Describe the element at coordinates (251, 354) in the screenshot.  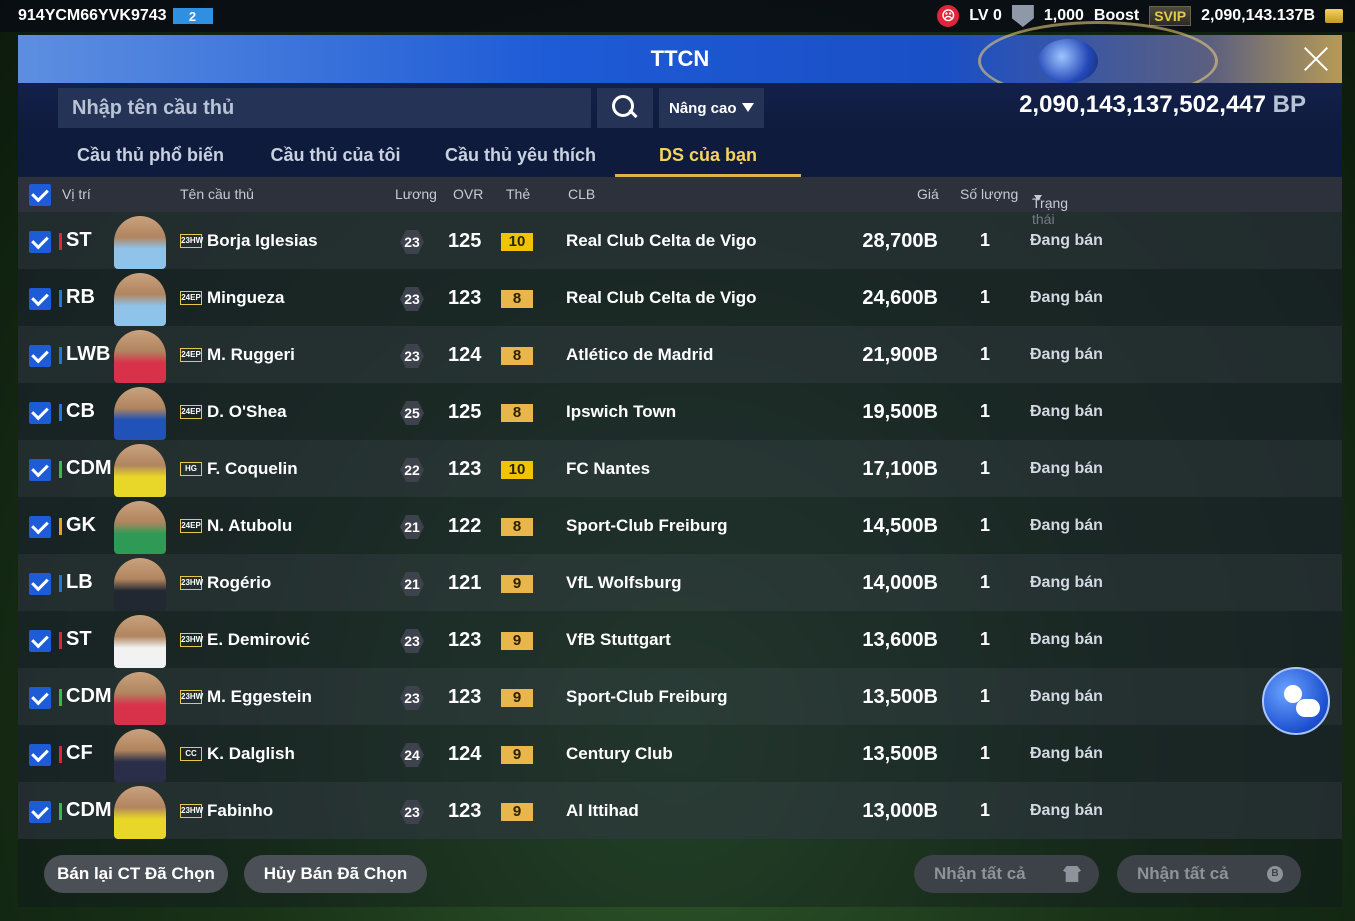
I see `player-name: M. Ruggeri` at that location.